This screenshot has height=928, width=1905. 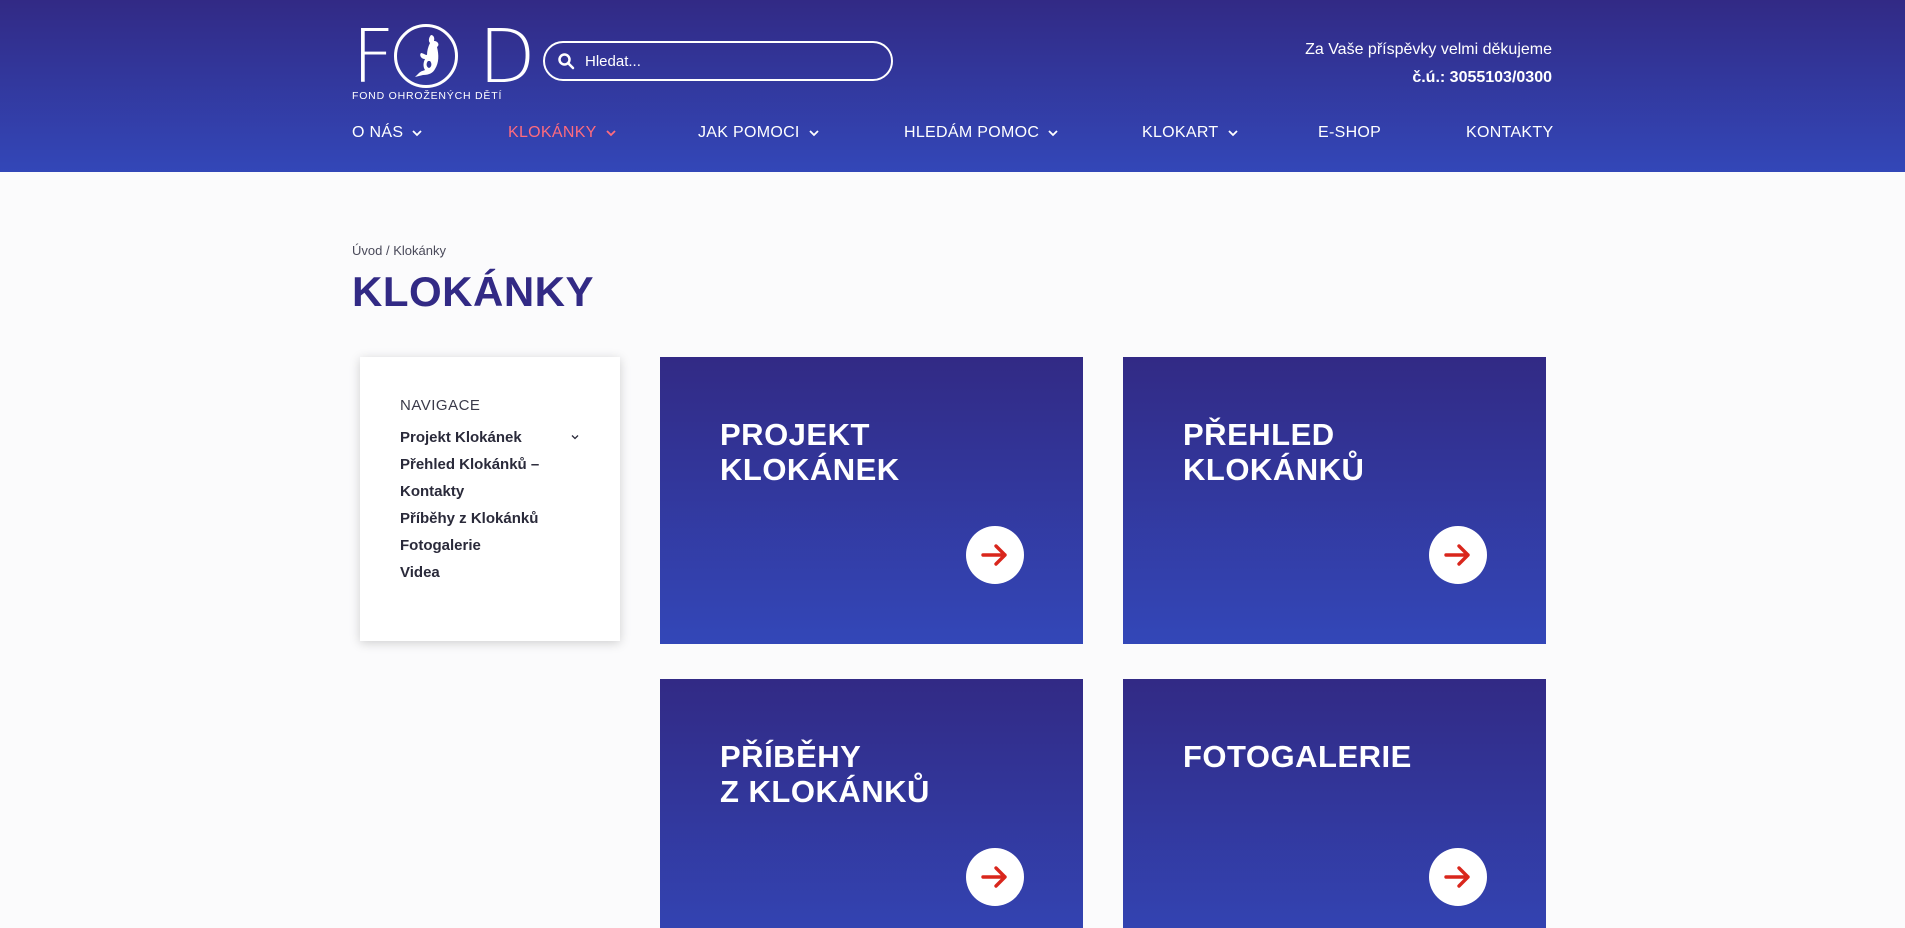 I want to click on tile-title: FOTOGALERIE, so click(x=1297, y=756).